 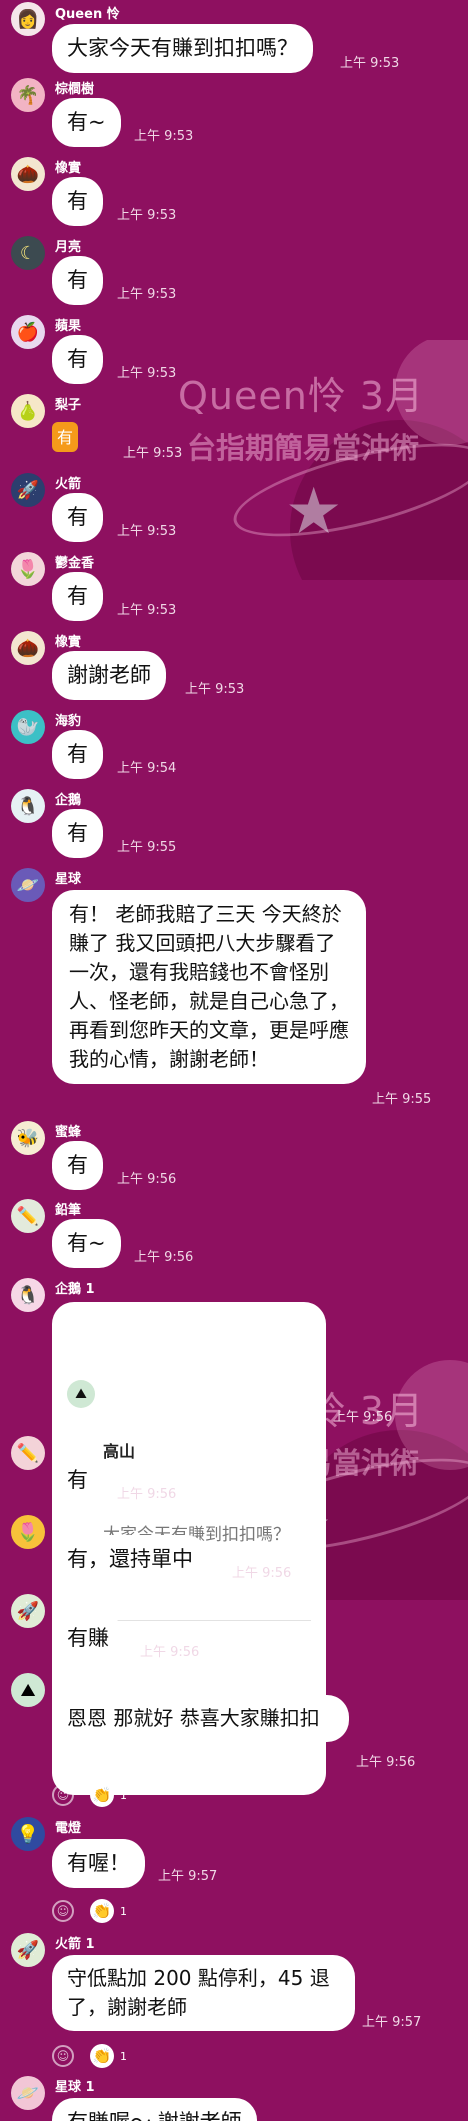 What do you see at coordinates (65, 437) in the screenshot?
I see `sticker-bubble: 有` at bounding box center [65, 437].